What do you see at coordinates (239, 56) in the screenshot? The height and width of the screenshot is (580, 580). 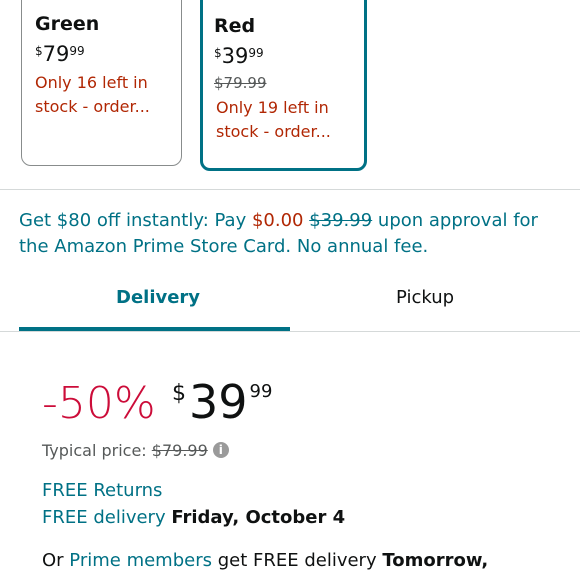 I see `variant-price: $3999` at bounding box center [239, 56].